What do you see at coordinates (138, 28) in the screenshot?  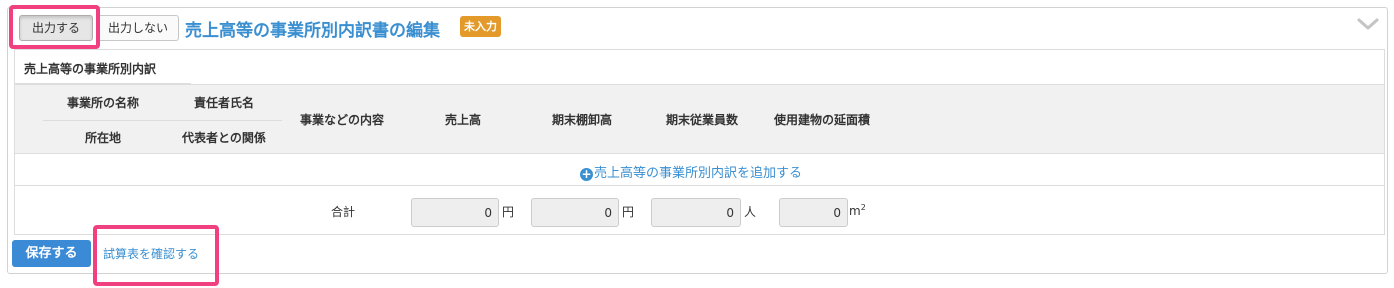 I see `no-output-button: 出力しない` at bounding box center [138, 28].